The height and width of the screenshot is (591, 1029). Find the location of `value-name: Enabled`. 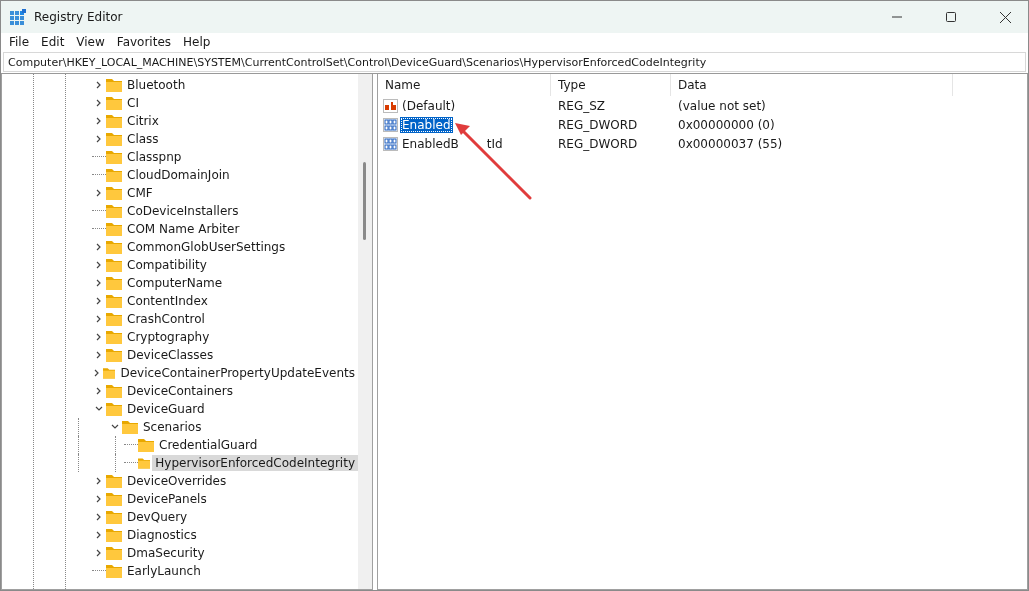

value-name: Enabled is located at coordinates (426, 124).